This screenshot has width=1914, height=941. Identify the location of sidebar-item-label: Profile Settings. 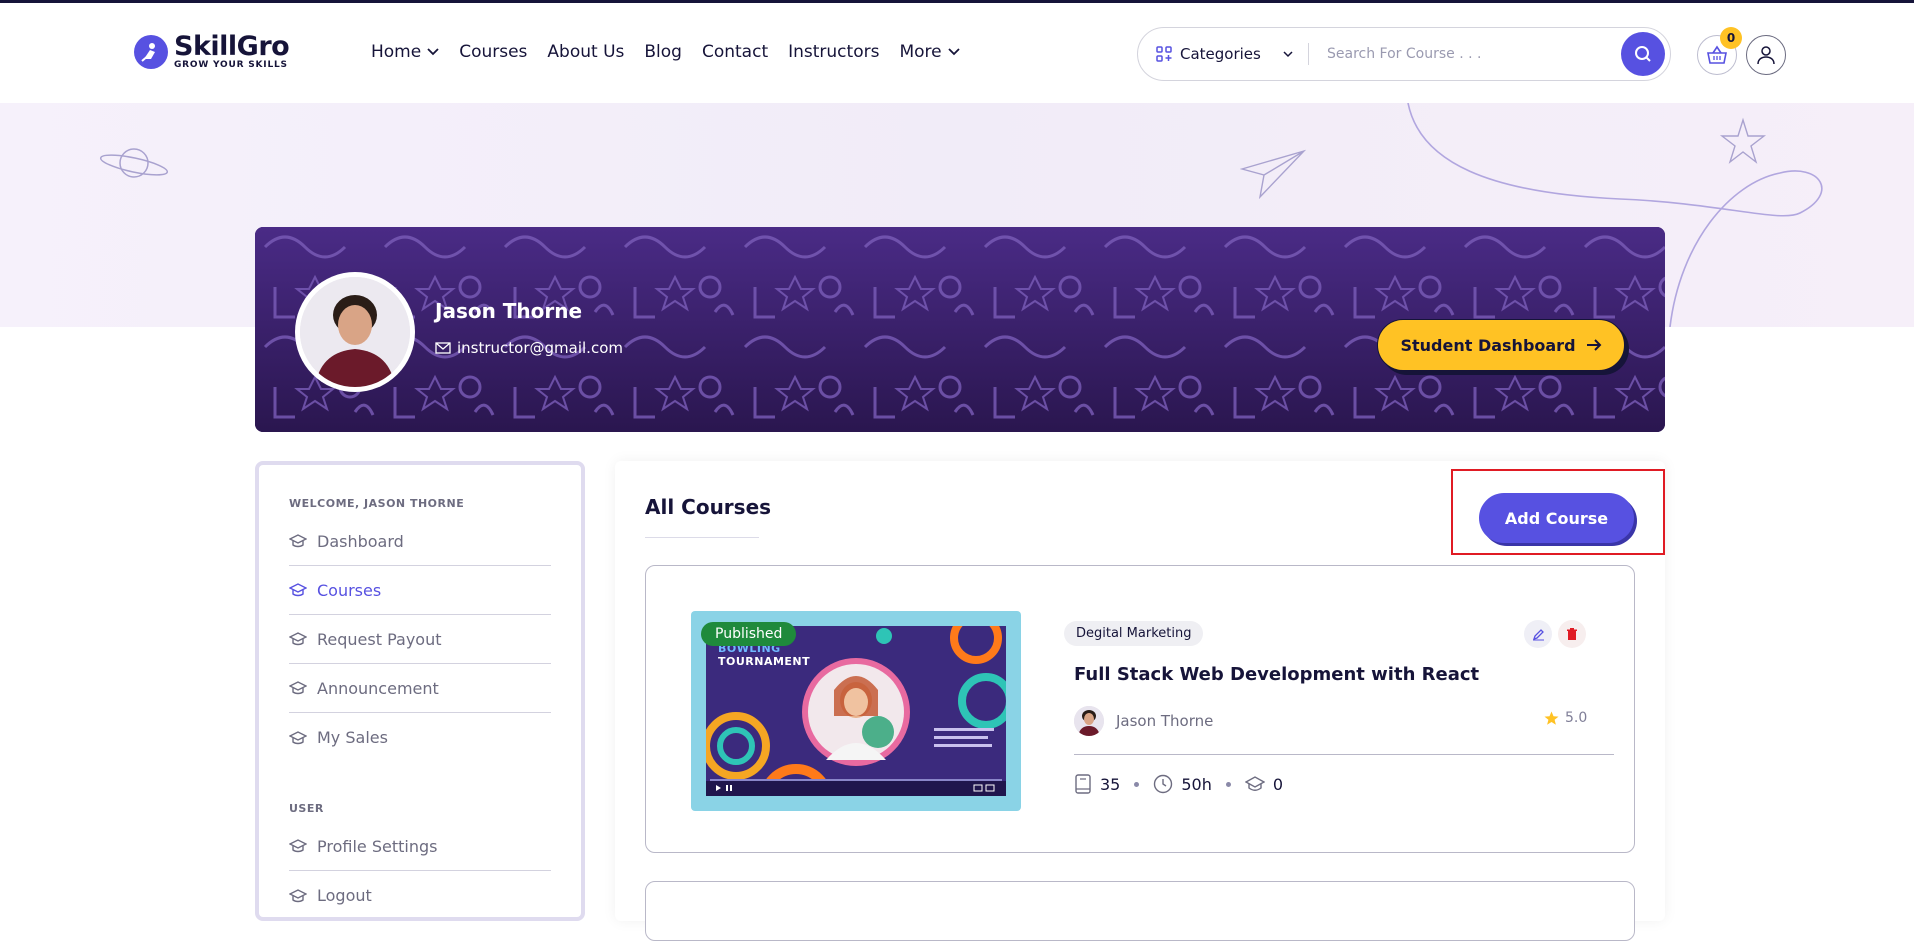
(377, 846).